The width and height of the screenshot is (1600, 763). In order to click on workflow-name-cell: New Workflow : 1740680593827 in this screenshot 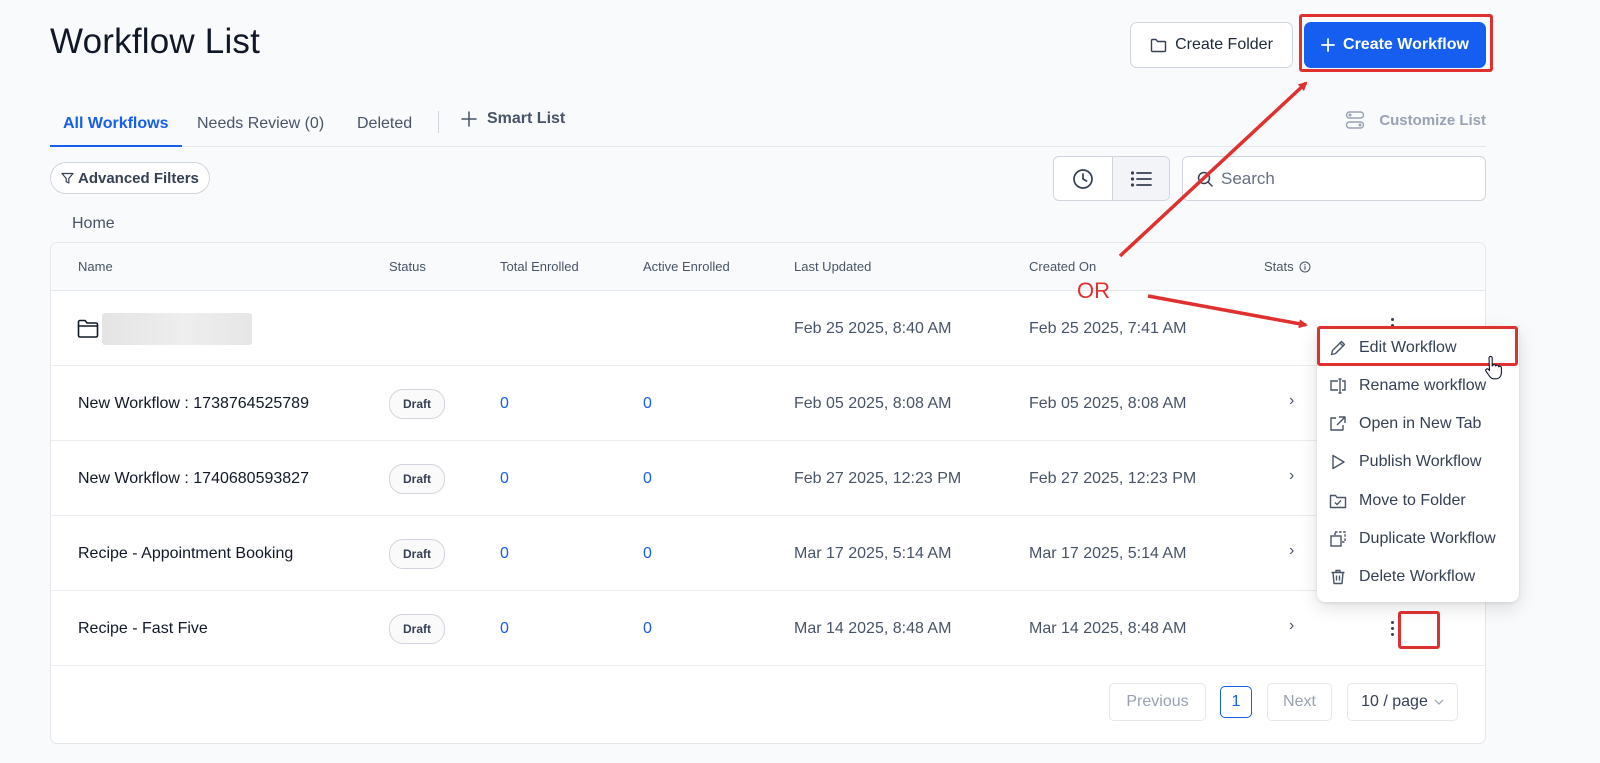, I will do `click(193, 478)`.